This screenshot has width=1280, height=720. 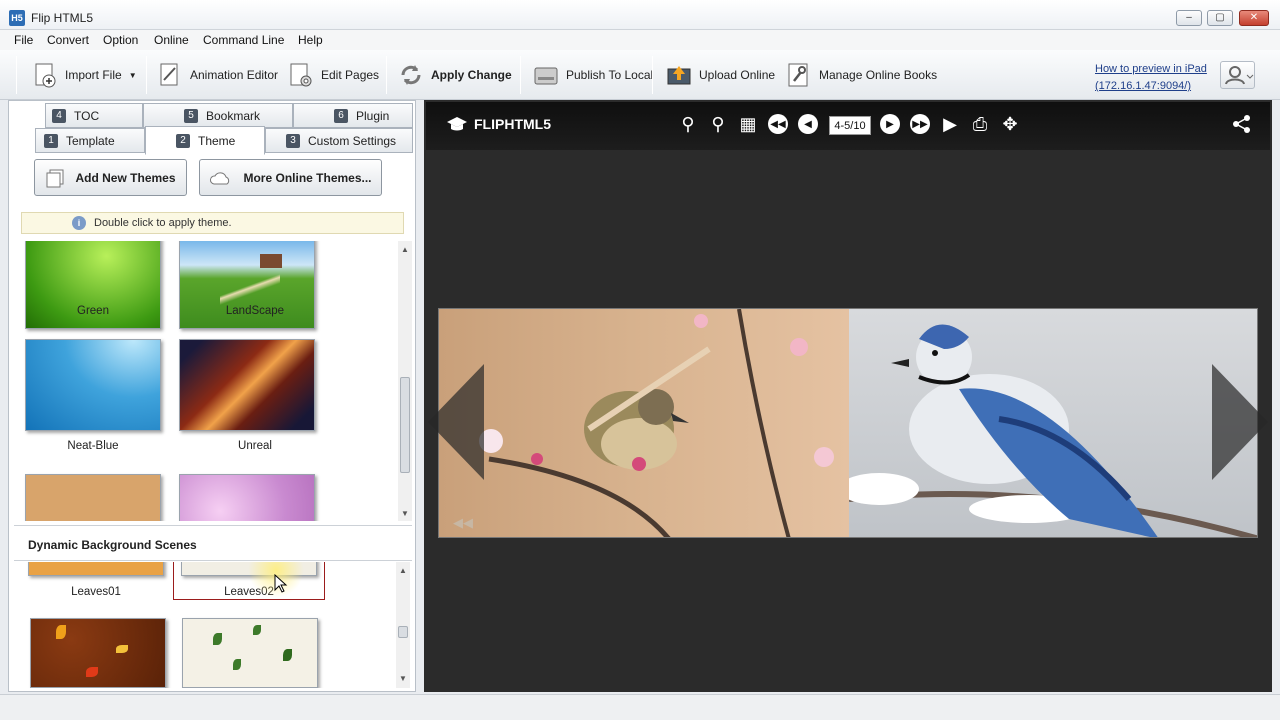 I want to click on dynamic-scenes-header: Dynamic Background Scenes, so click(x=213, y=543).